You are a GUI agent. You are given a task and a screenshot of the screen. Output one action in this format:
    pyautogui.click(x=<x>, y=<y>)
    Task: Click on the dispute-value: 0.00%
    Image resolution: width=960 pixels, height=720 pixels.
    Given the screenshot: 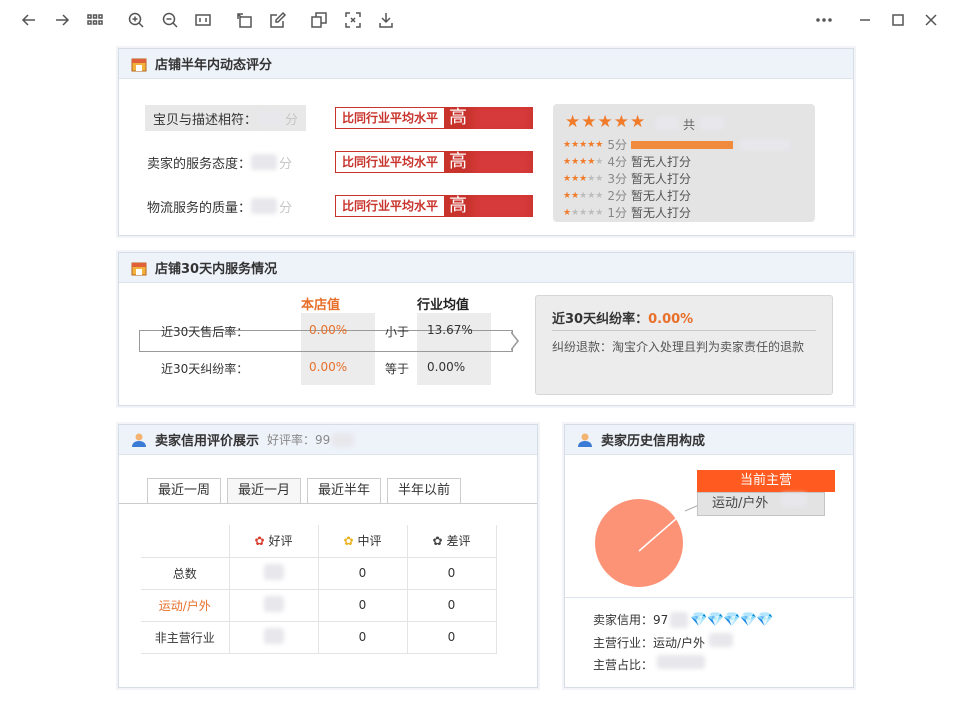 What is the action you would take?
    pyautogui.click(x=671, y=319)
    